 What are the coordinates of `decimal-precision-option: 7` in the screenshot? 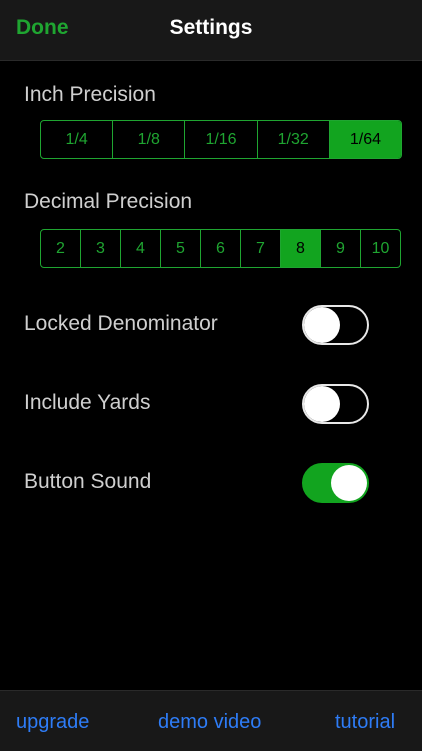 It's located at (261, 248).